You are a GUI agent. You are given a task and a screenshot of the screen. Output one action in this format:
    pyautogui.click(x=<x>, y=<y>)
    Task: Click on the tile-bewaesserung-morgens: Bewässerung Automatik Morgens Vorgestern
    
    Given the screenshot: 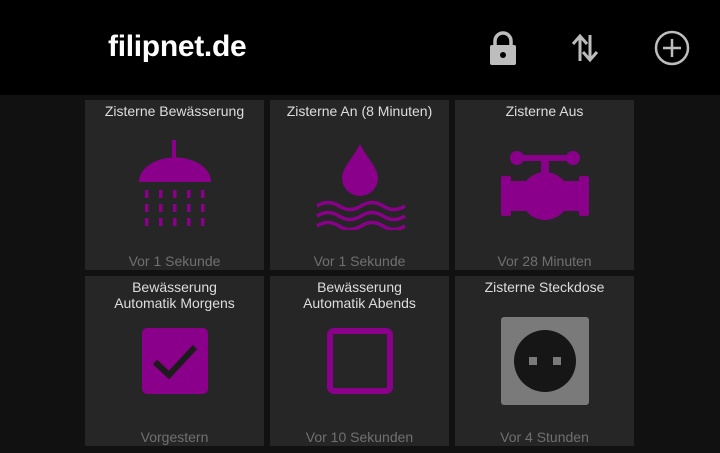 What is the action you would take?
    pyautogui.click(x=174, y=361)
    